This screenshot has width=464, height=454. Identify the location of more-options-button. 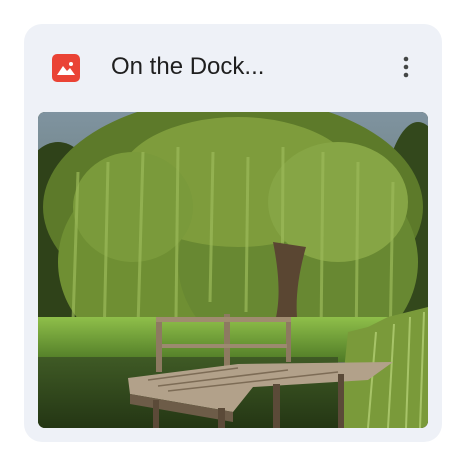
(406, 67).